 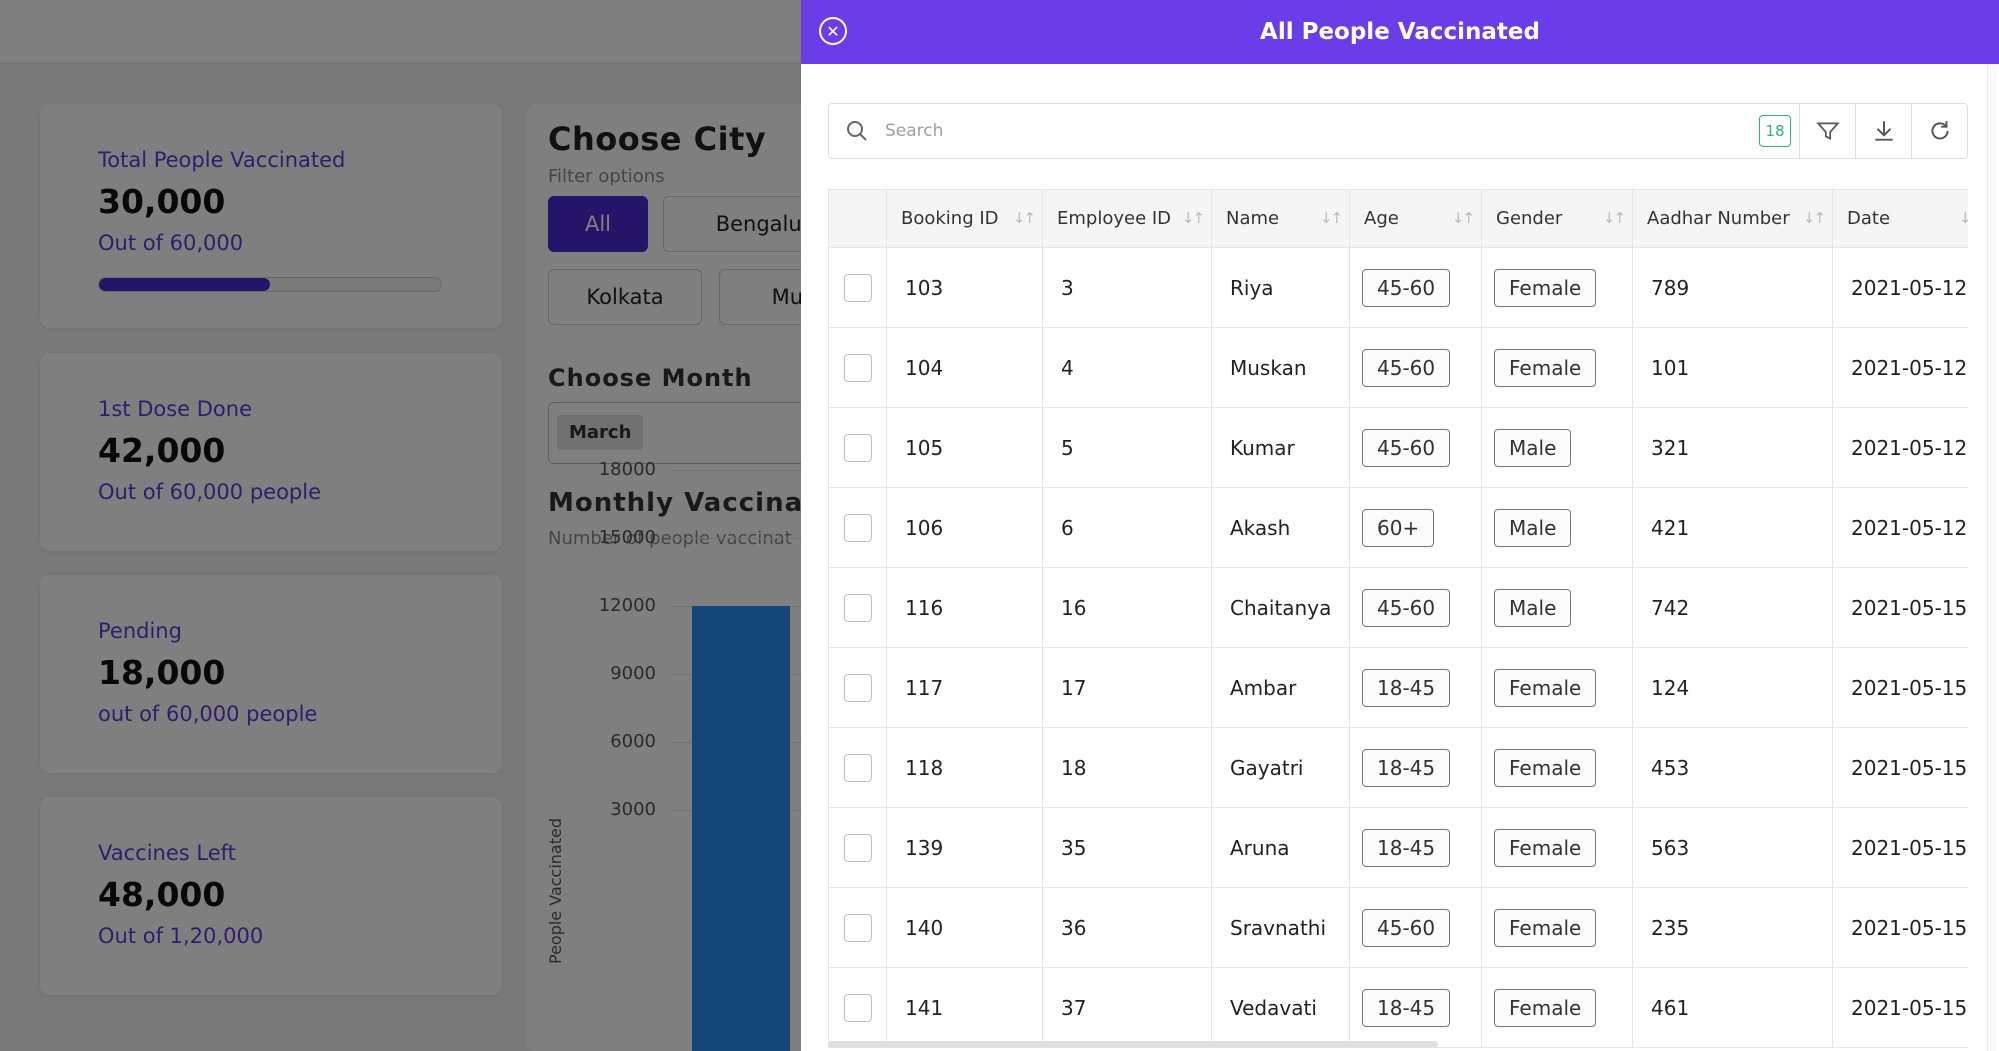 I want to click on vertical-scrollbar, so click(x=1992, y=557).